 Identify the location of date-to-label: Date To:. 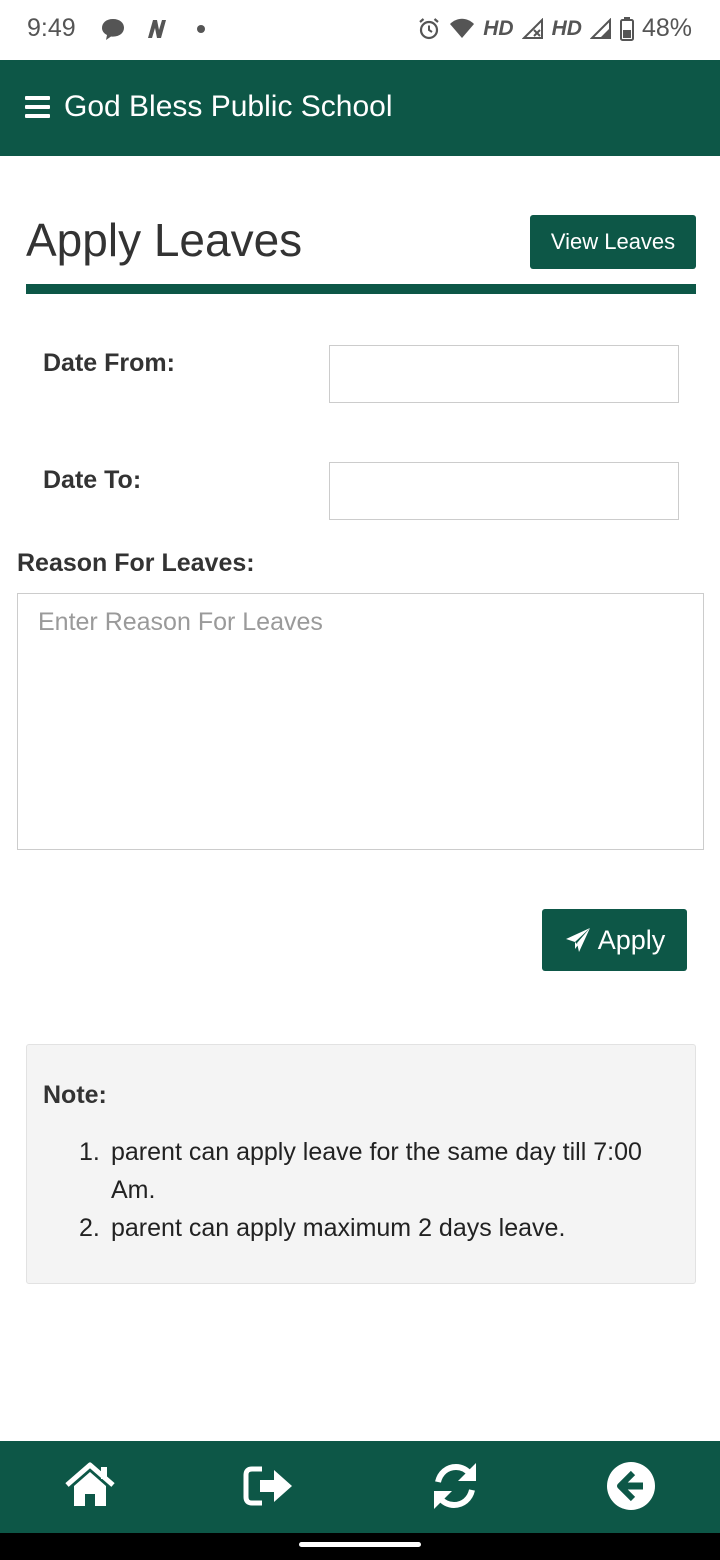
(92, 480).